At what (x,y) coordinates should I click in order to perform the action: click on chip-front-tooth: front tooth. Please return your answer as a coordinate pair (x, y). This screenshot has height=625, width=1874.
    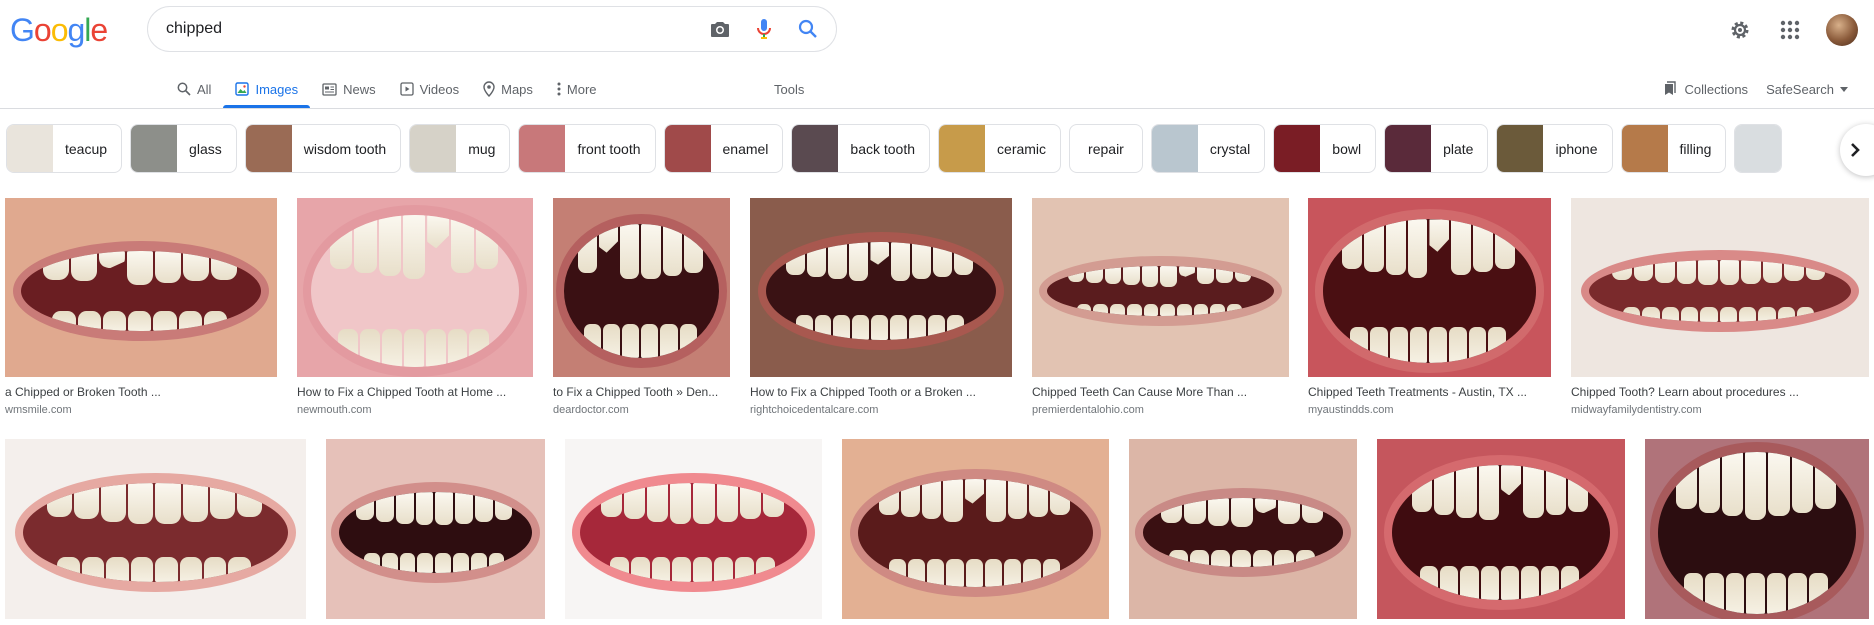
    Looking at the image, I should click on (587, 148).